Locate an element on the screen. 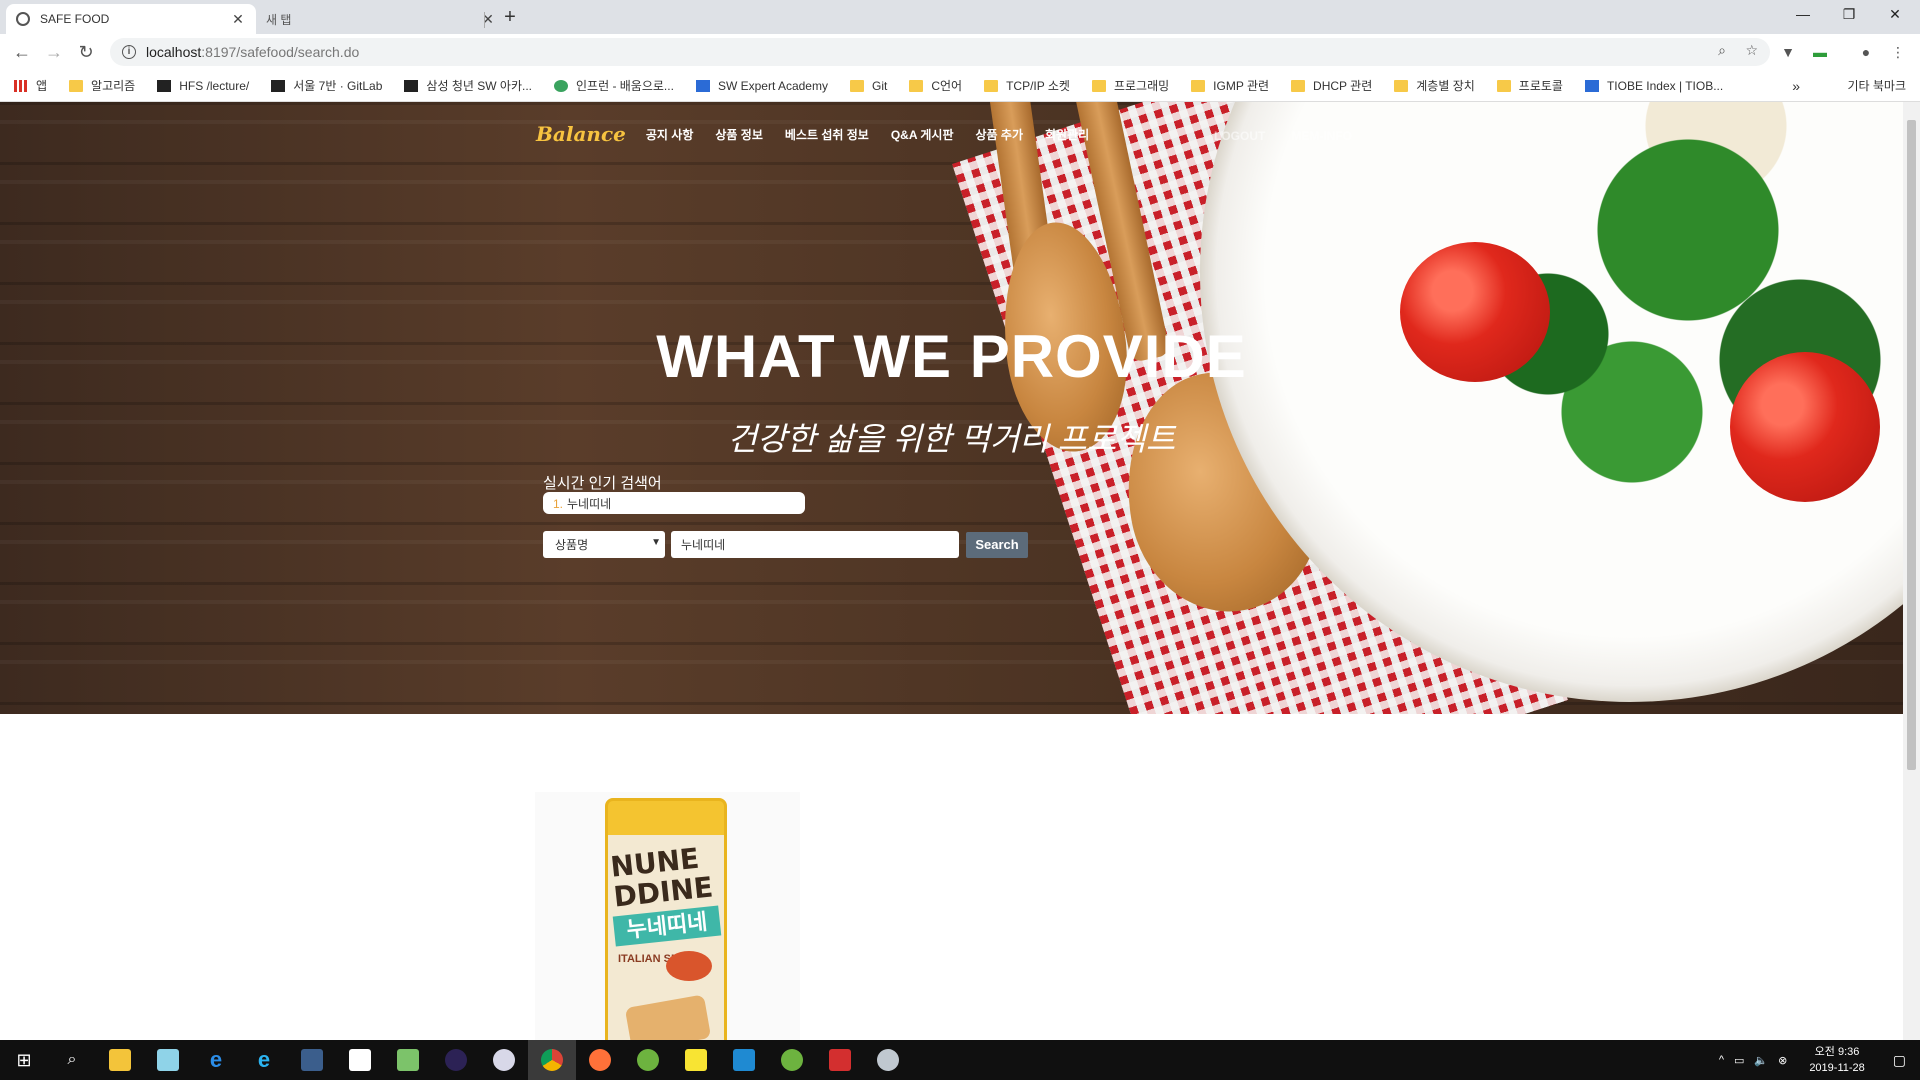  search-icon: ⌕ is located at coordinates (72, 1059).